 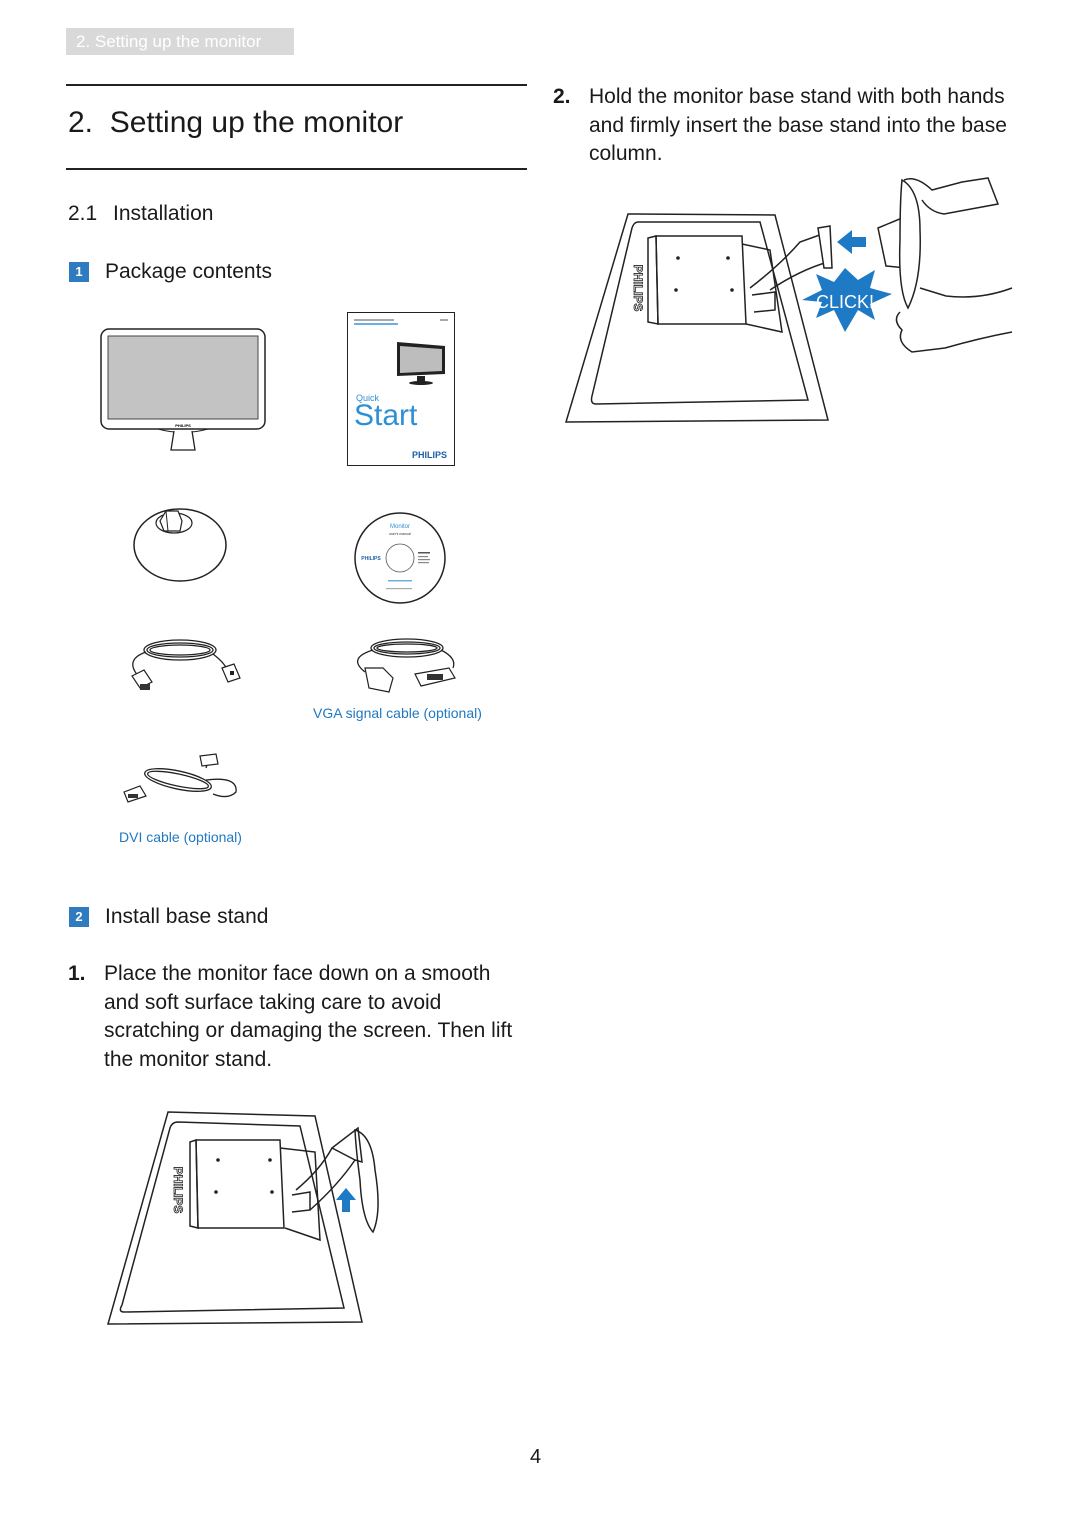 What do you see at coordinates (180, 41) in the screenshot?
I see `breadcrumb: 2. Setting up the monitor` at bounding box center [180, 41].